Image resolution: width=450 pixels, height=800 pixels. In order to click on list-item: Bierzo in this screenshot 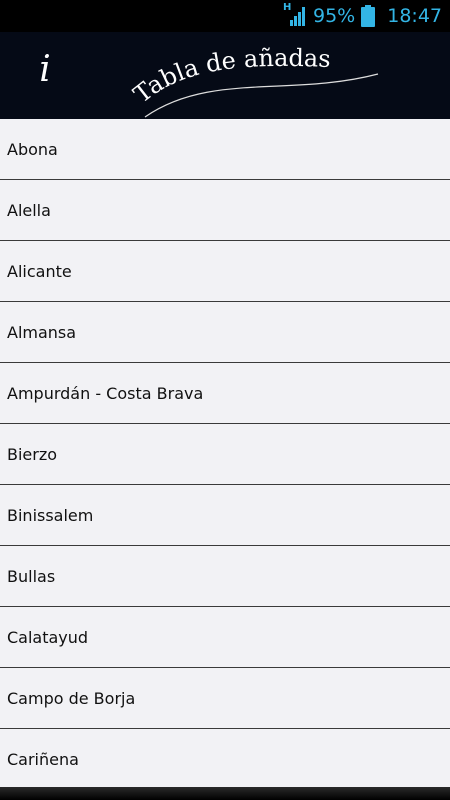, I will do `click(225, 454)`.